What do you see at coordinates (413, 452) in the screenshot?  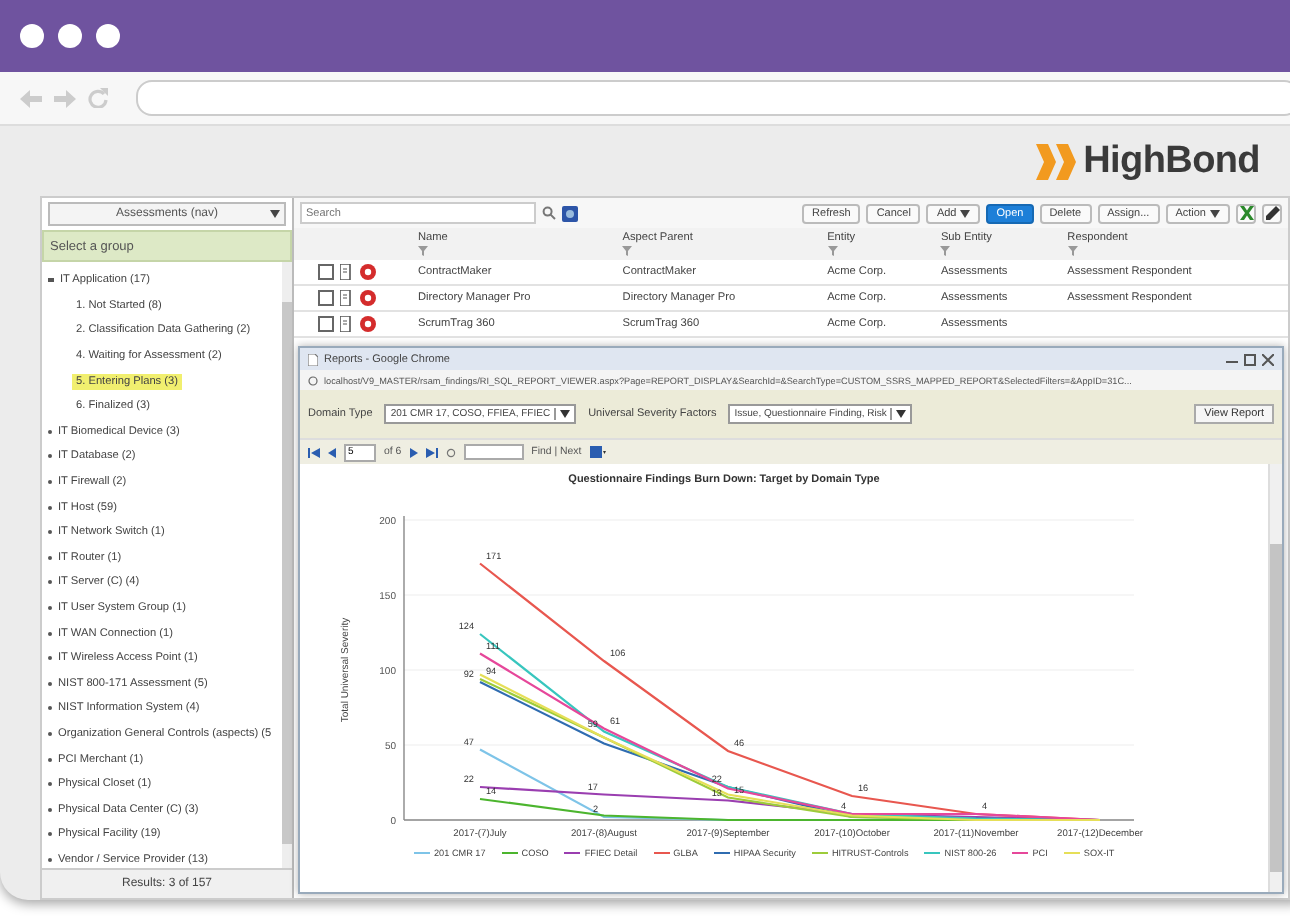 I see `next-page-icon` at bounding box center [413, 452].